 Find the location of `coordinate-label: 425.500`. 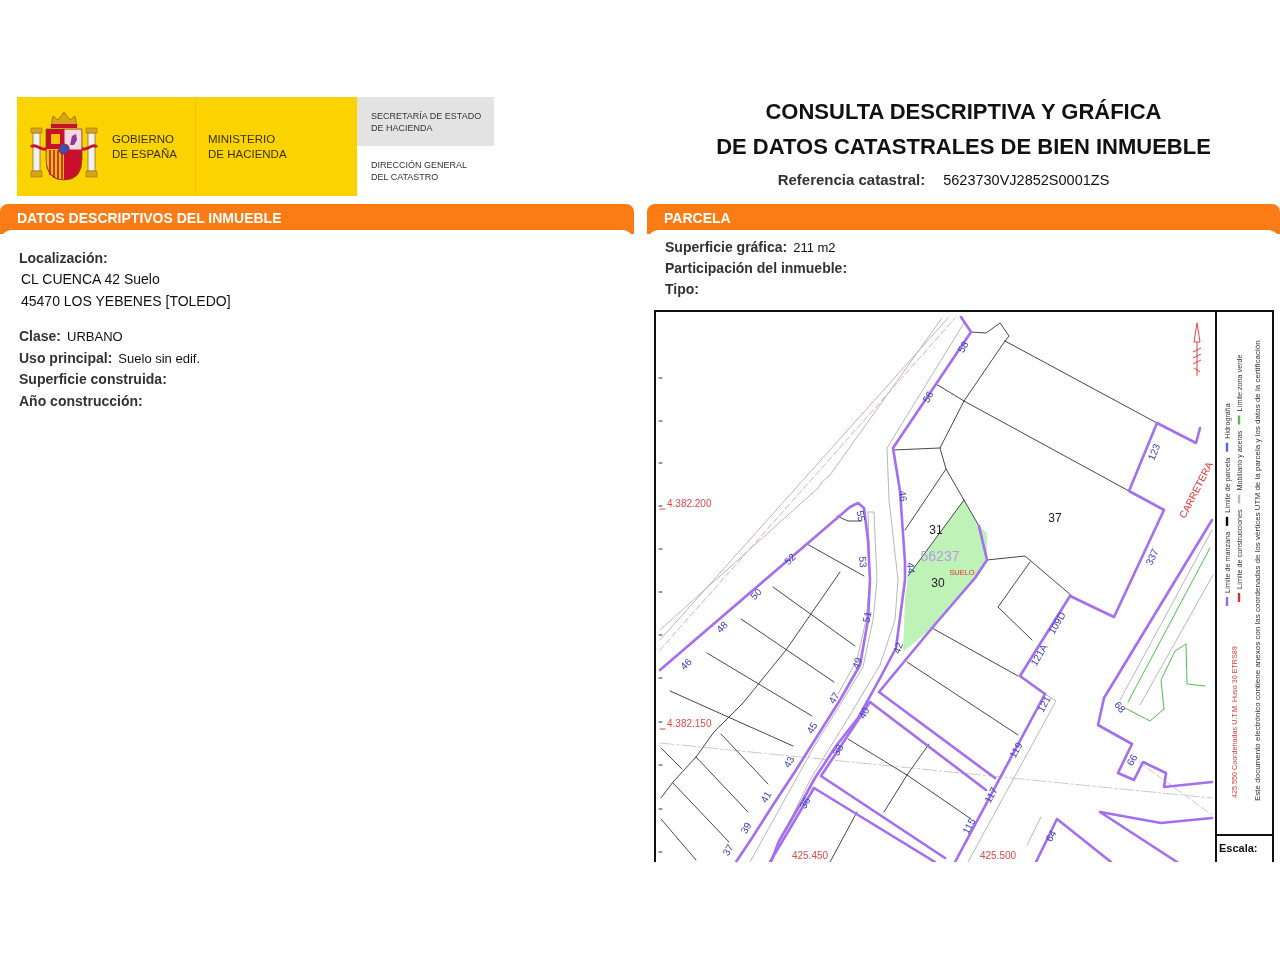

coordinate-label: 425.500 is located at coordinates (998, 855).